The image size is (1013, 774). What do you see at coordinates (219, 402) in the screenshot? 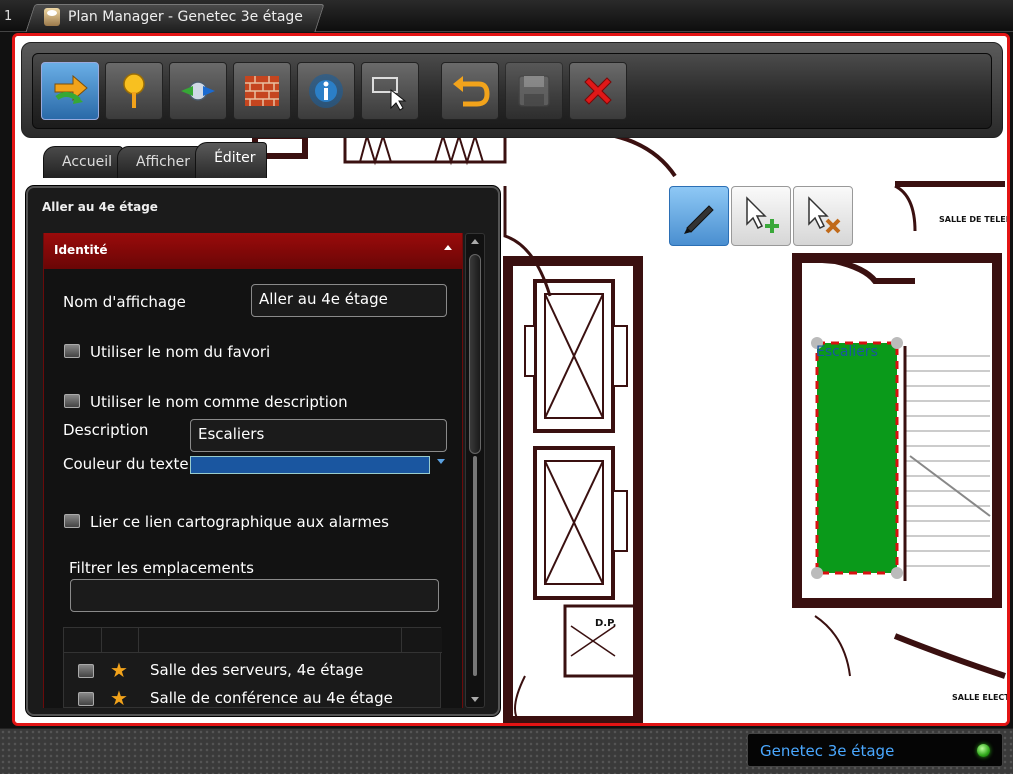
I see `use-name-as-description-label: Utiliser le nom comme description` at bounding box center [219, 402].